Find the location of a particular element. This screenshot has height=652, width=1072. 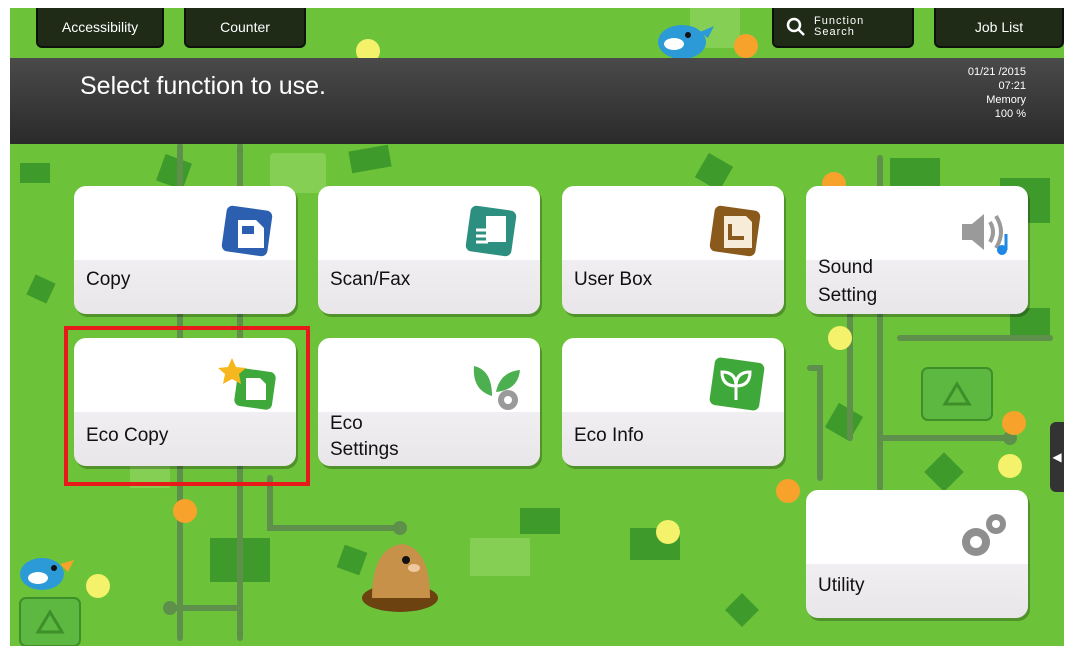

mole-icon is located at coordinates (400, 578).